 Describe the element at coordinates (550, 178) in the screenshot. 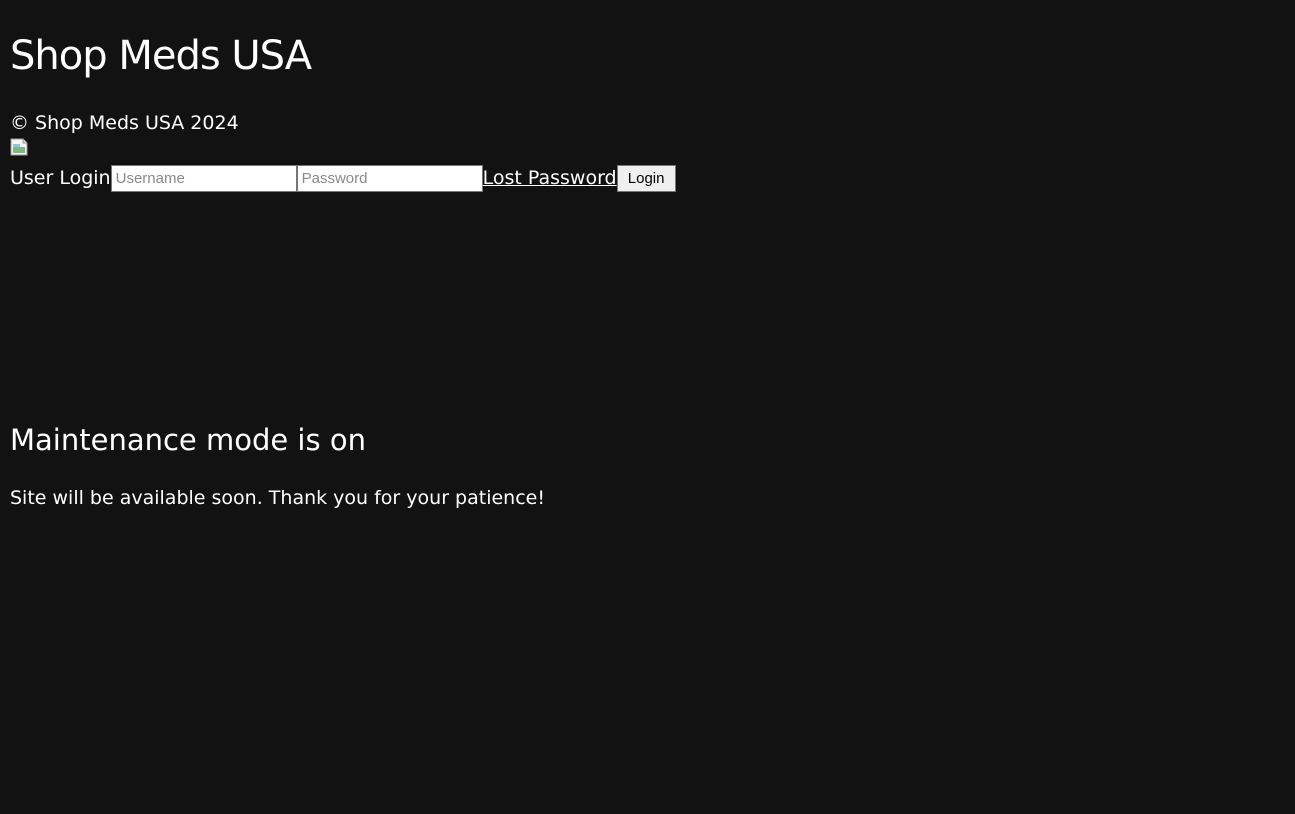

I see `lost-password-link: Lost Password` at that location.